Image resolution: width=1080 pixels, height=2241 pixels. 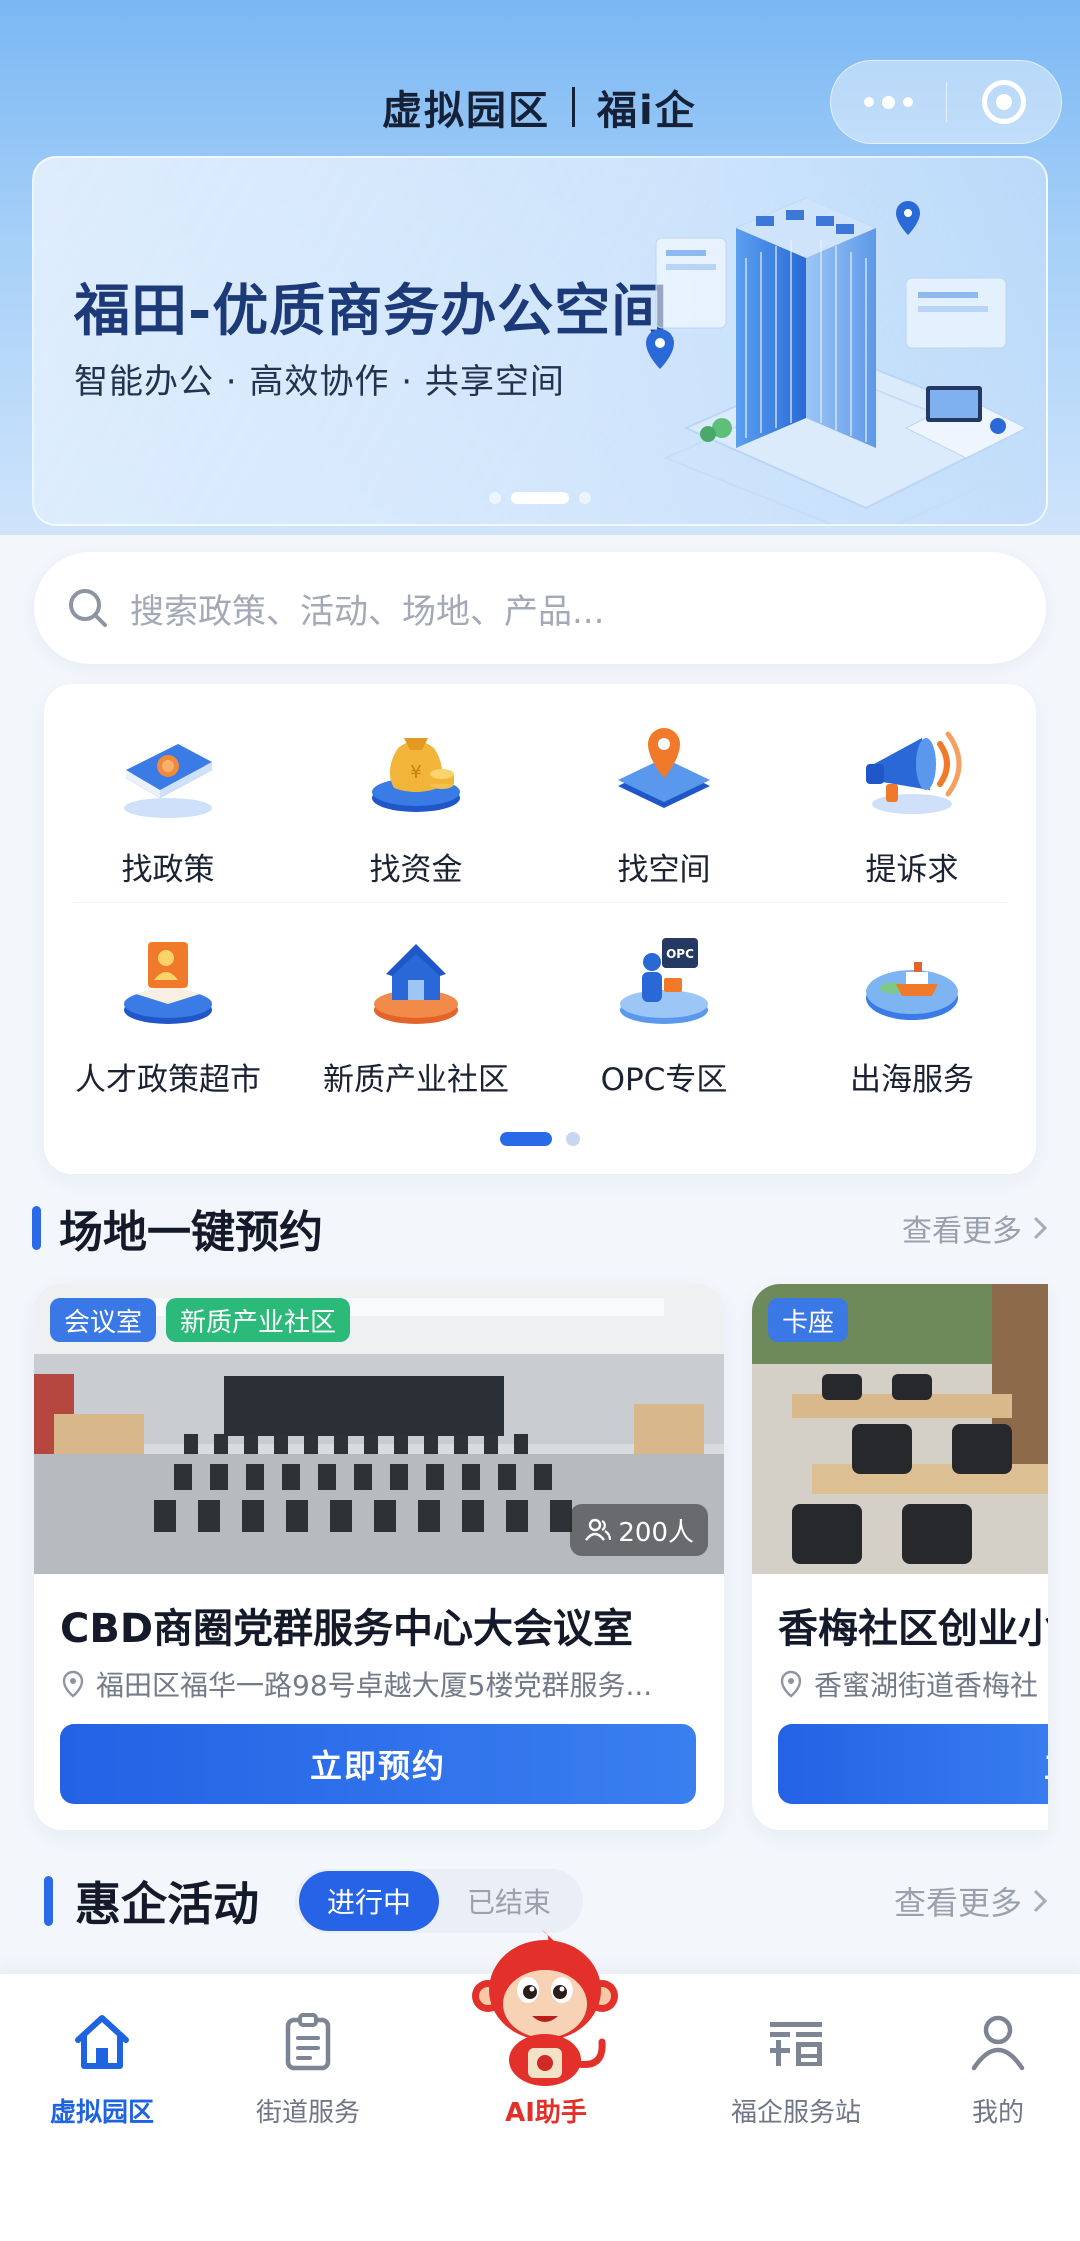 I want to click on venue-view-more-link: 查看更多, so click(x=975, y=1228).